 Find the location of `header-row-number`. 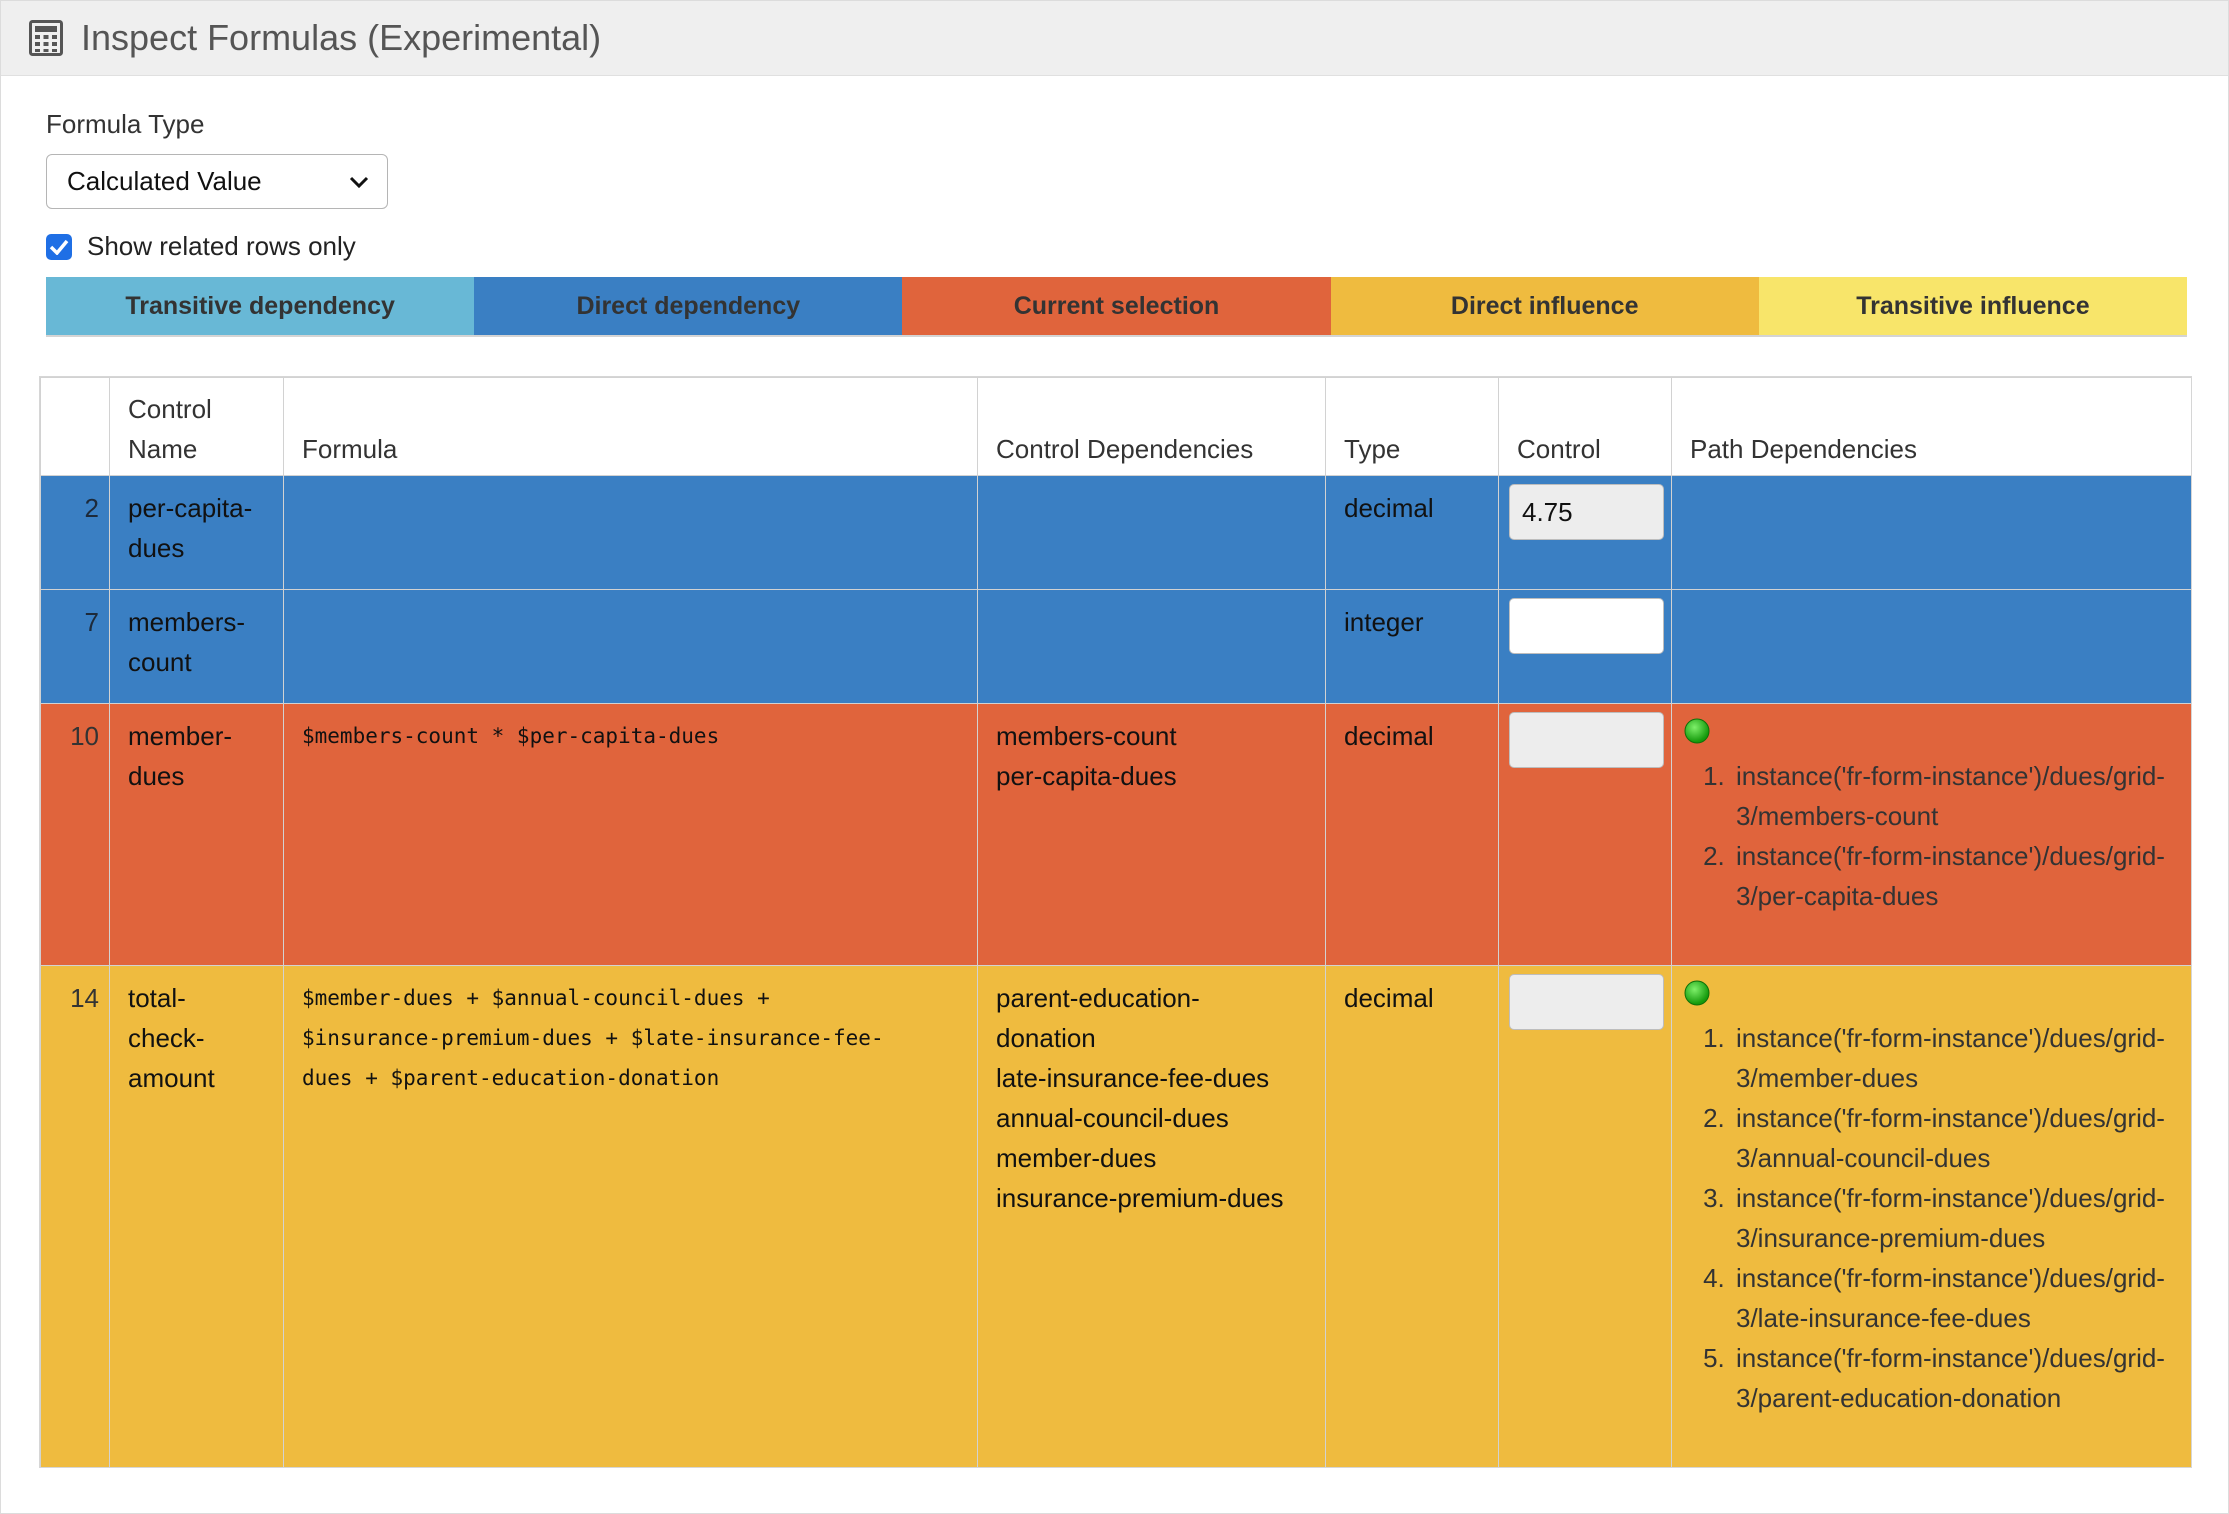

header-row-number is located at coordinates (75, 426).